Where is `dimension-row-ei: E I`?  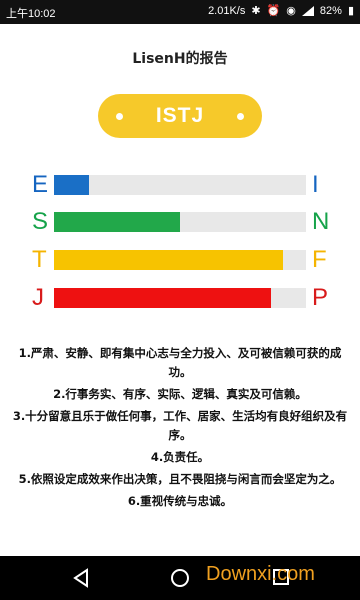 dimension-row-ei: E I is located at coordinates (180, 185).